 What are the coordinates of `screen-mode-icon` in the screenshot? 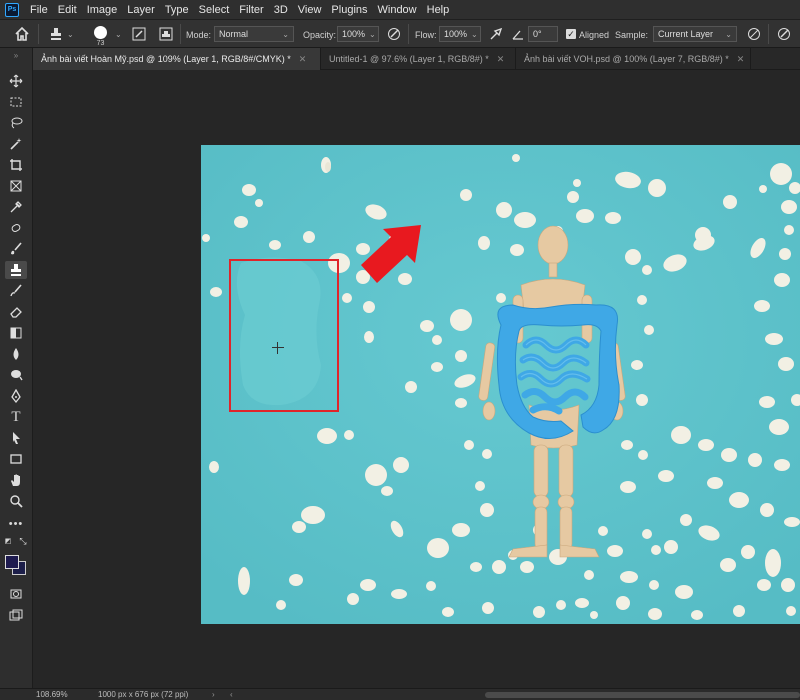 It's located at (16, 615).